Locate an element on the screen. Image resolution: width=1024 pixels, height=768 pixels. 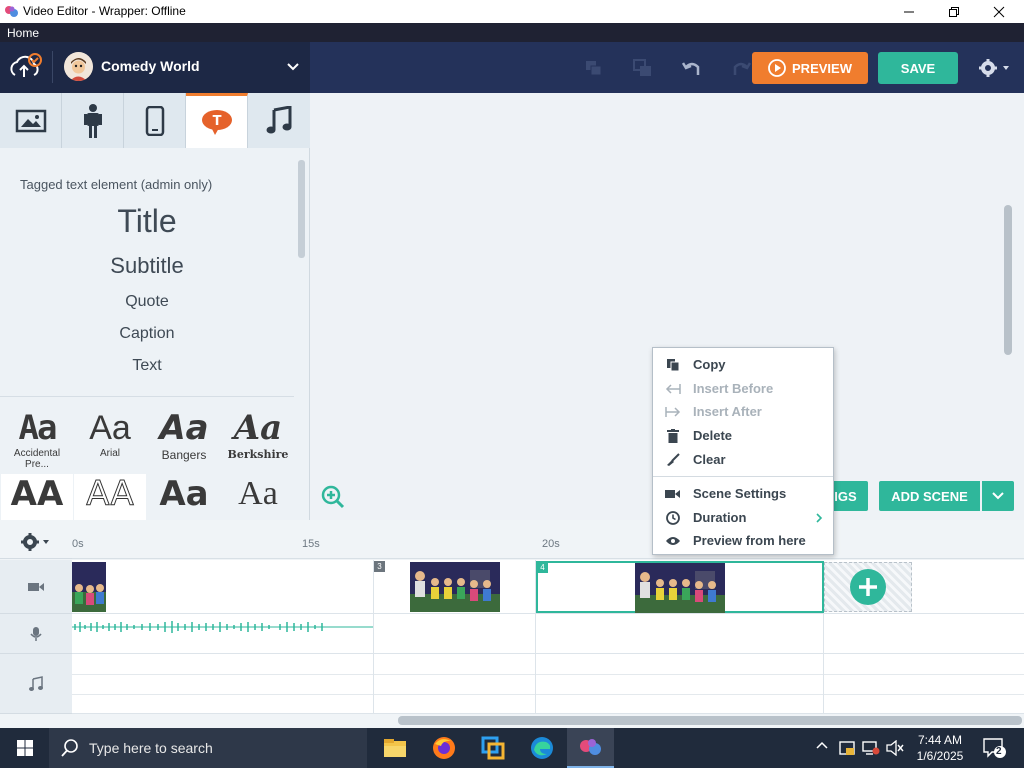
library-scrollbar is located at coordinates (301, 209).